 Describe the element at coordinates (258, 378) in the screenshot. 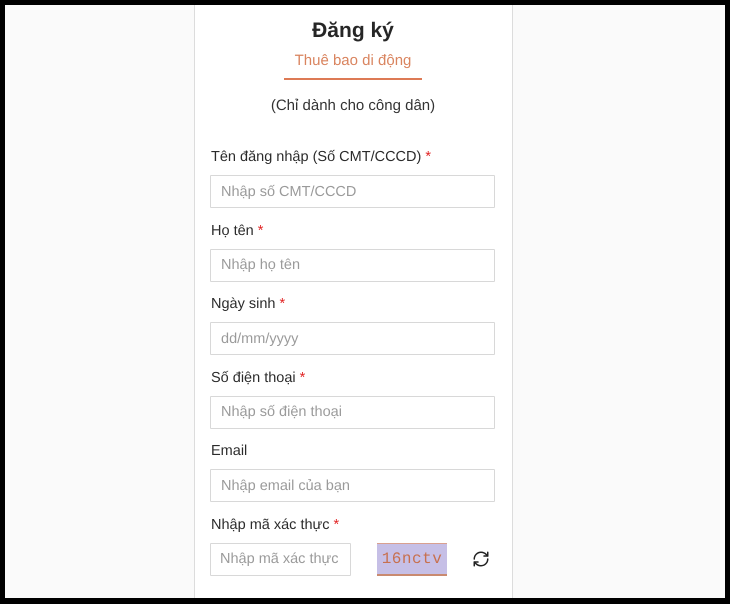

I see `field-label: Số điện thoại *` at that location.